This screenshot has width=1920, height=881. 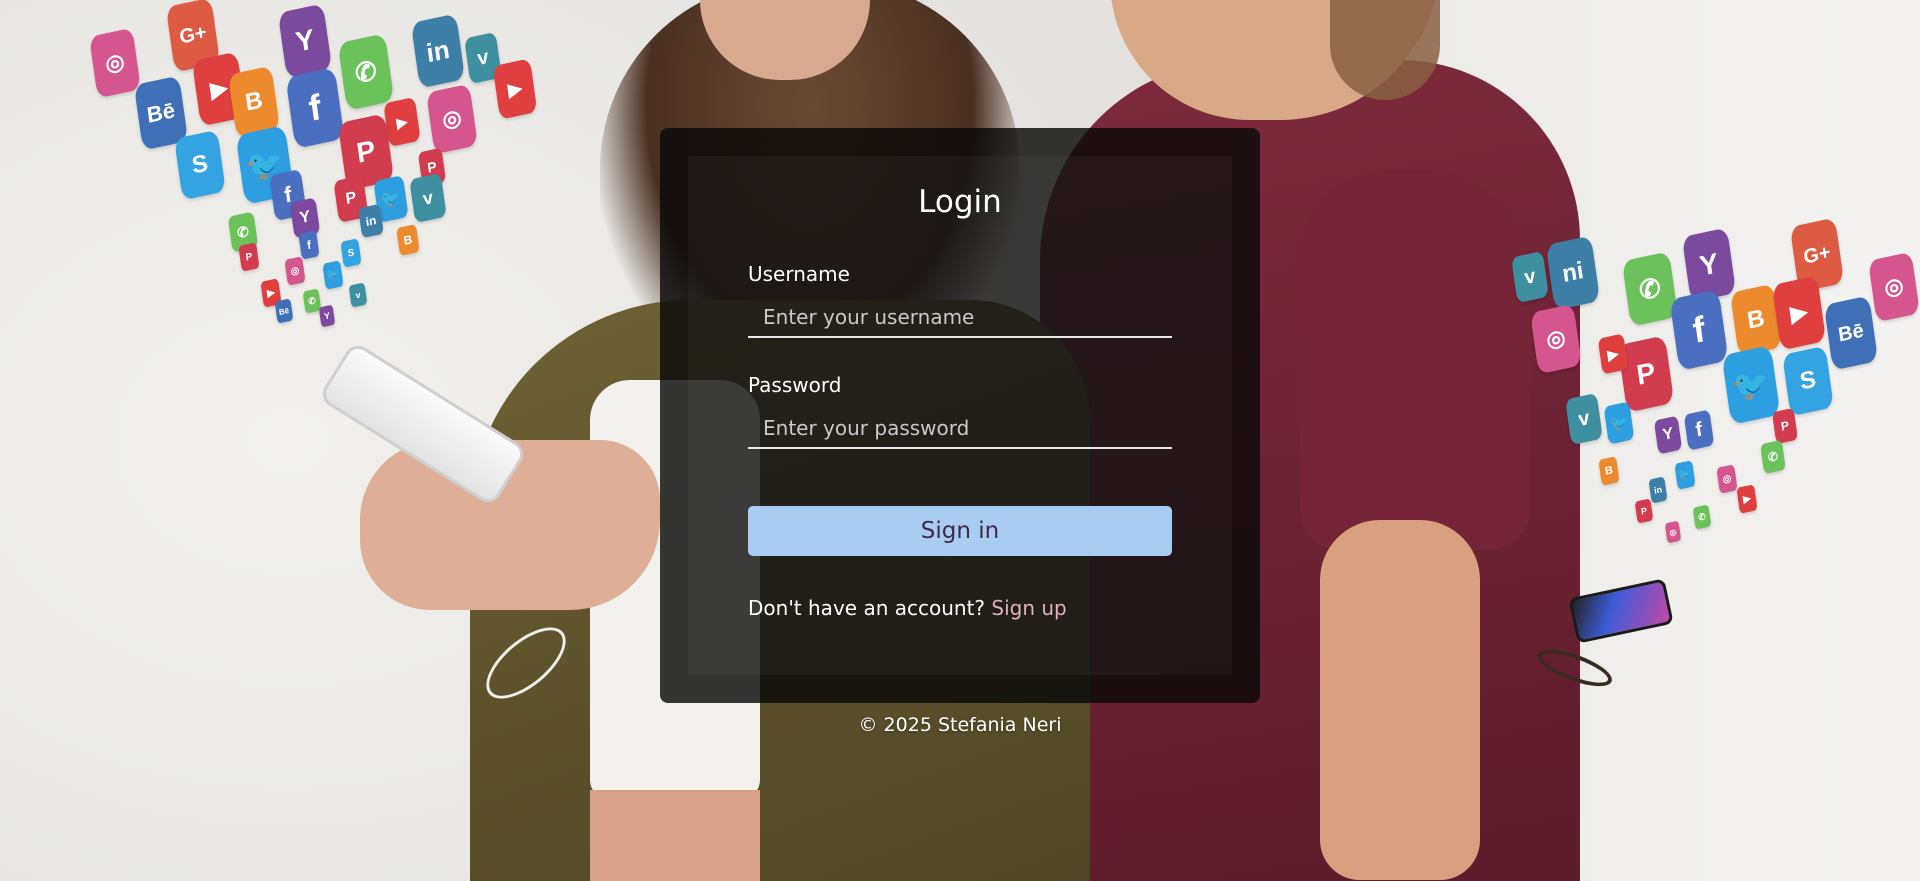 I want to click on login-title: Login, so click(x=960, y=202).